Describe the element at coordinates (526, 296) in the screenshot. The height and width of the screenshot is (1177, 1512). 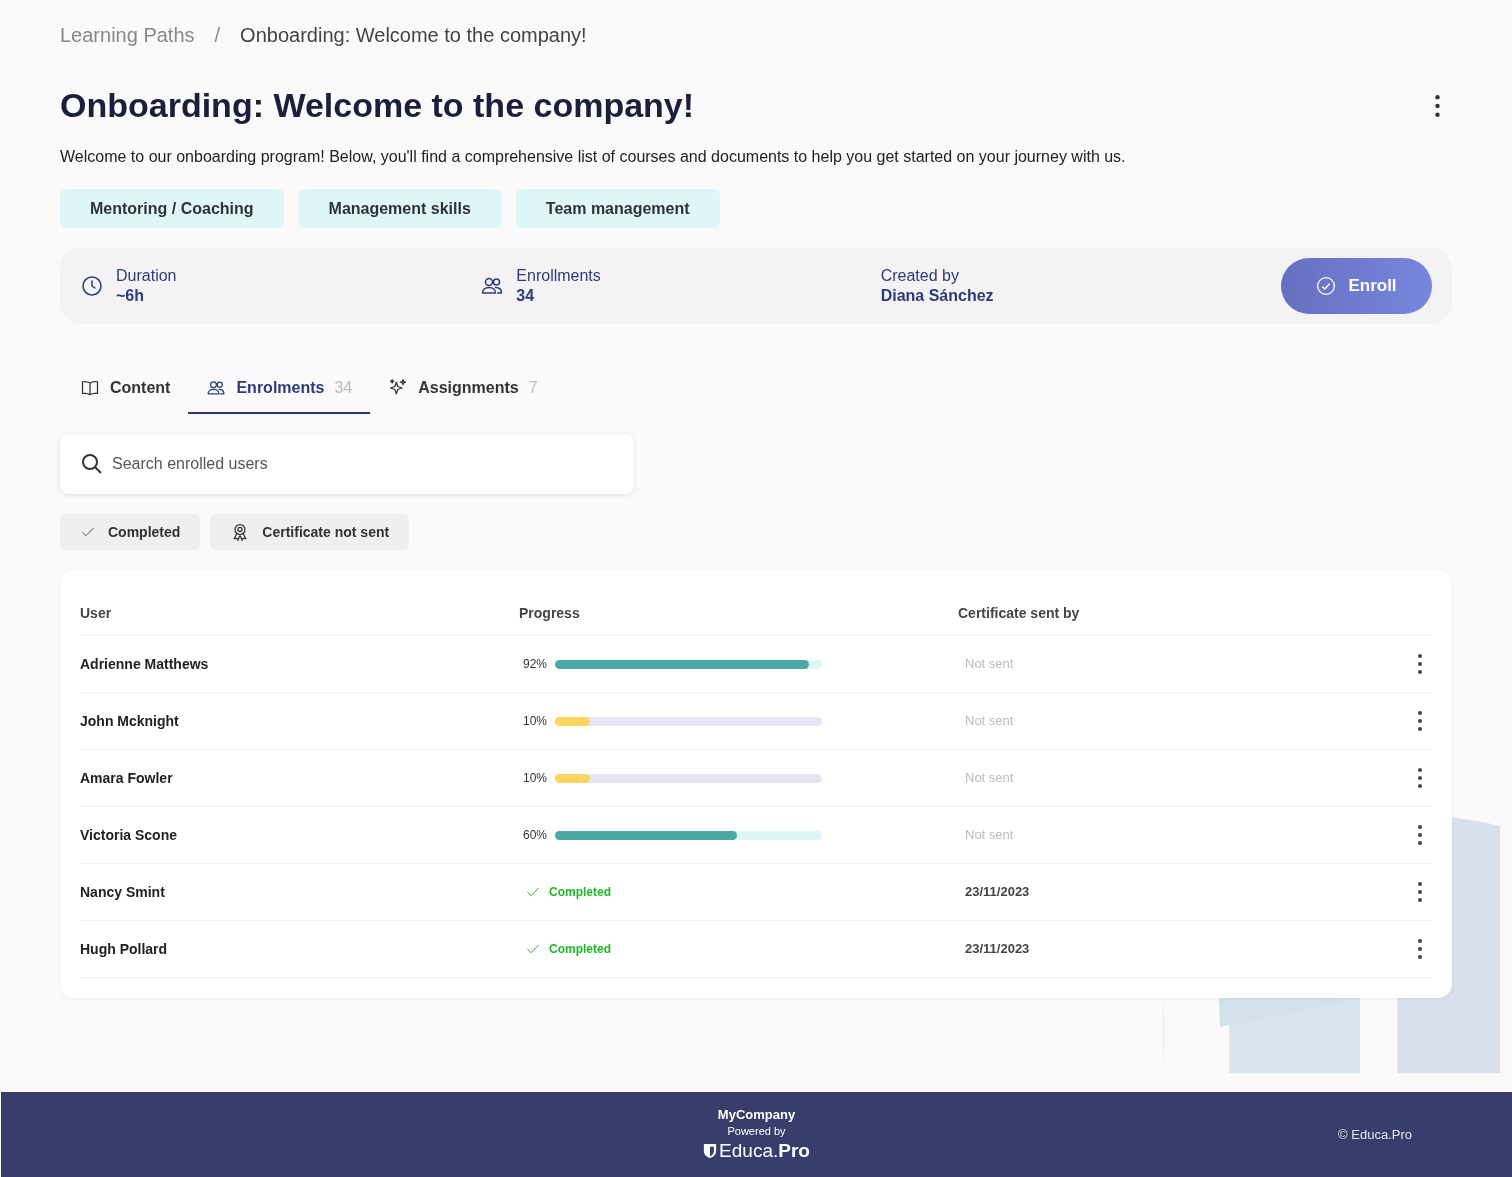
I see `info-value: 34` at that location.